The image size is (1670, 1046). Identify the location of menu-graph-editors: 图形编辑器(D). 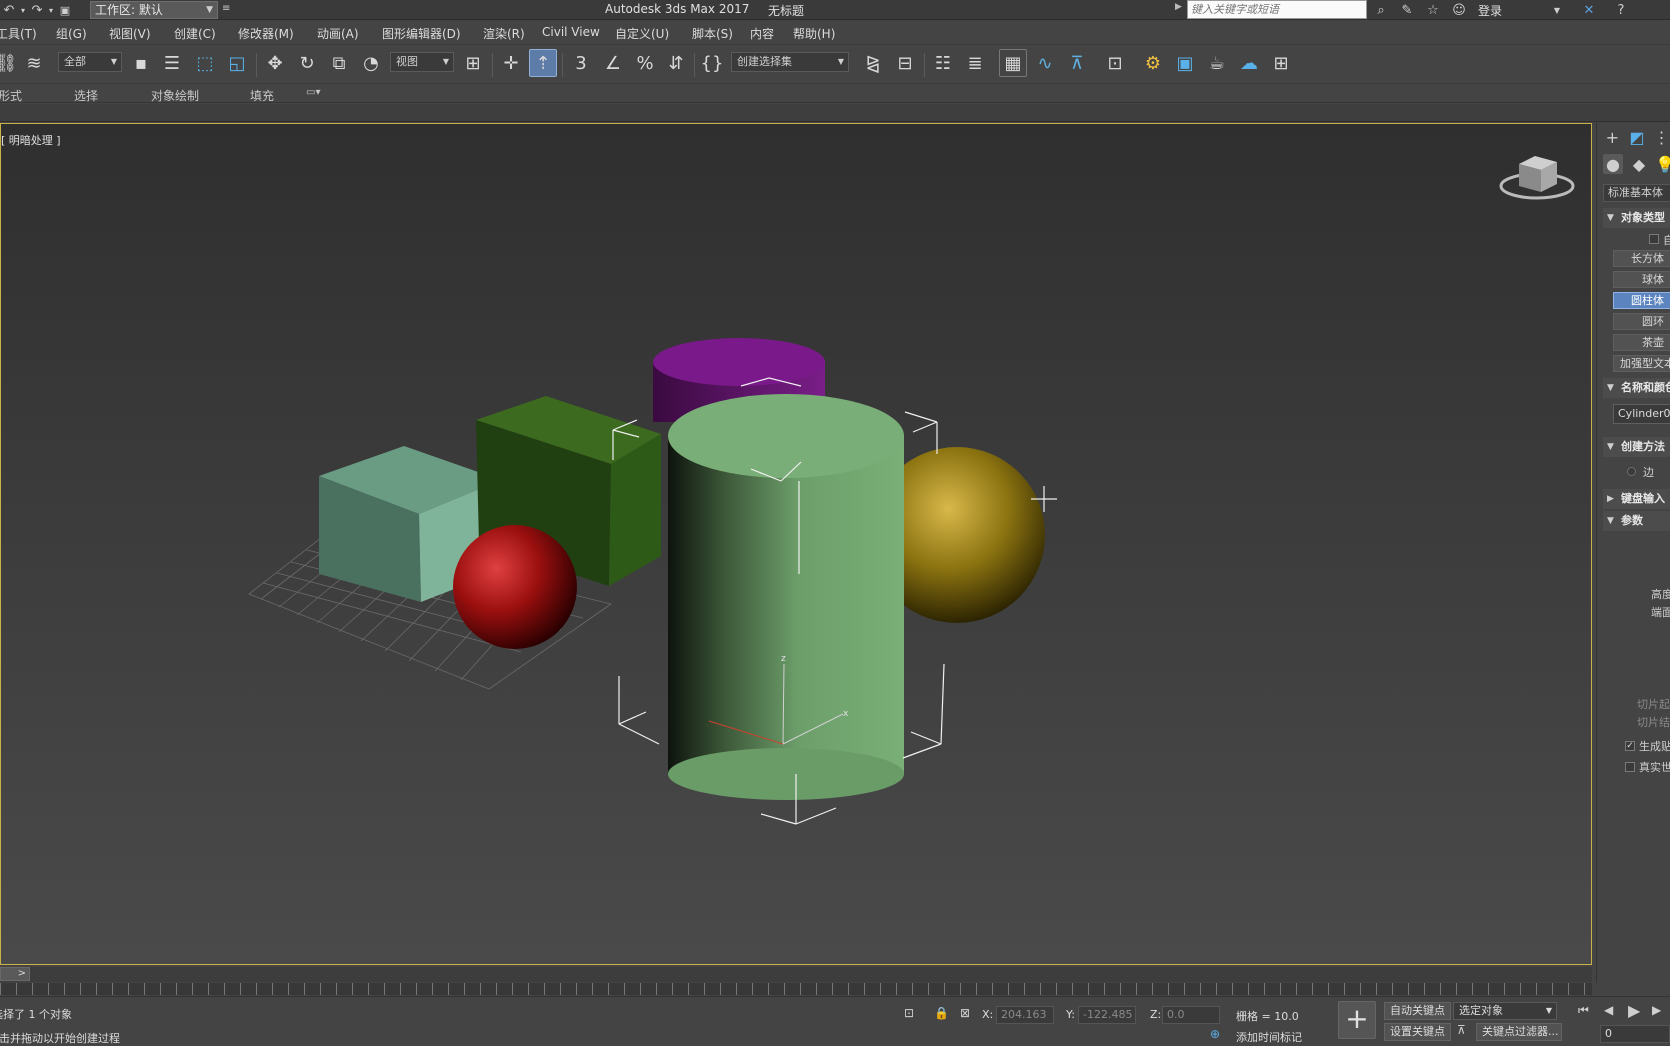
(421, 33).